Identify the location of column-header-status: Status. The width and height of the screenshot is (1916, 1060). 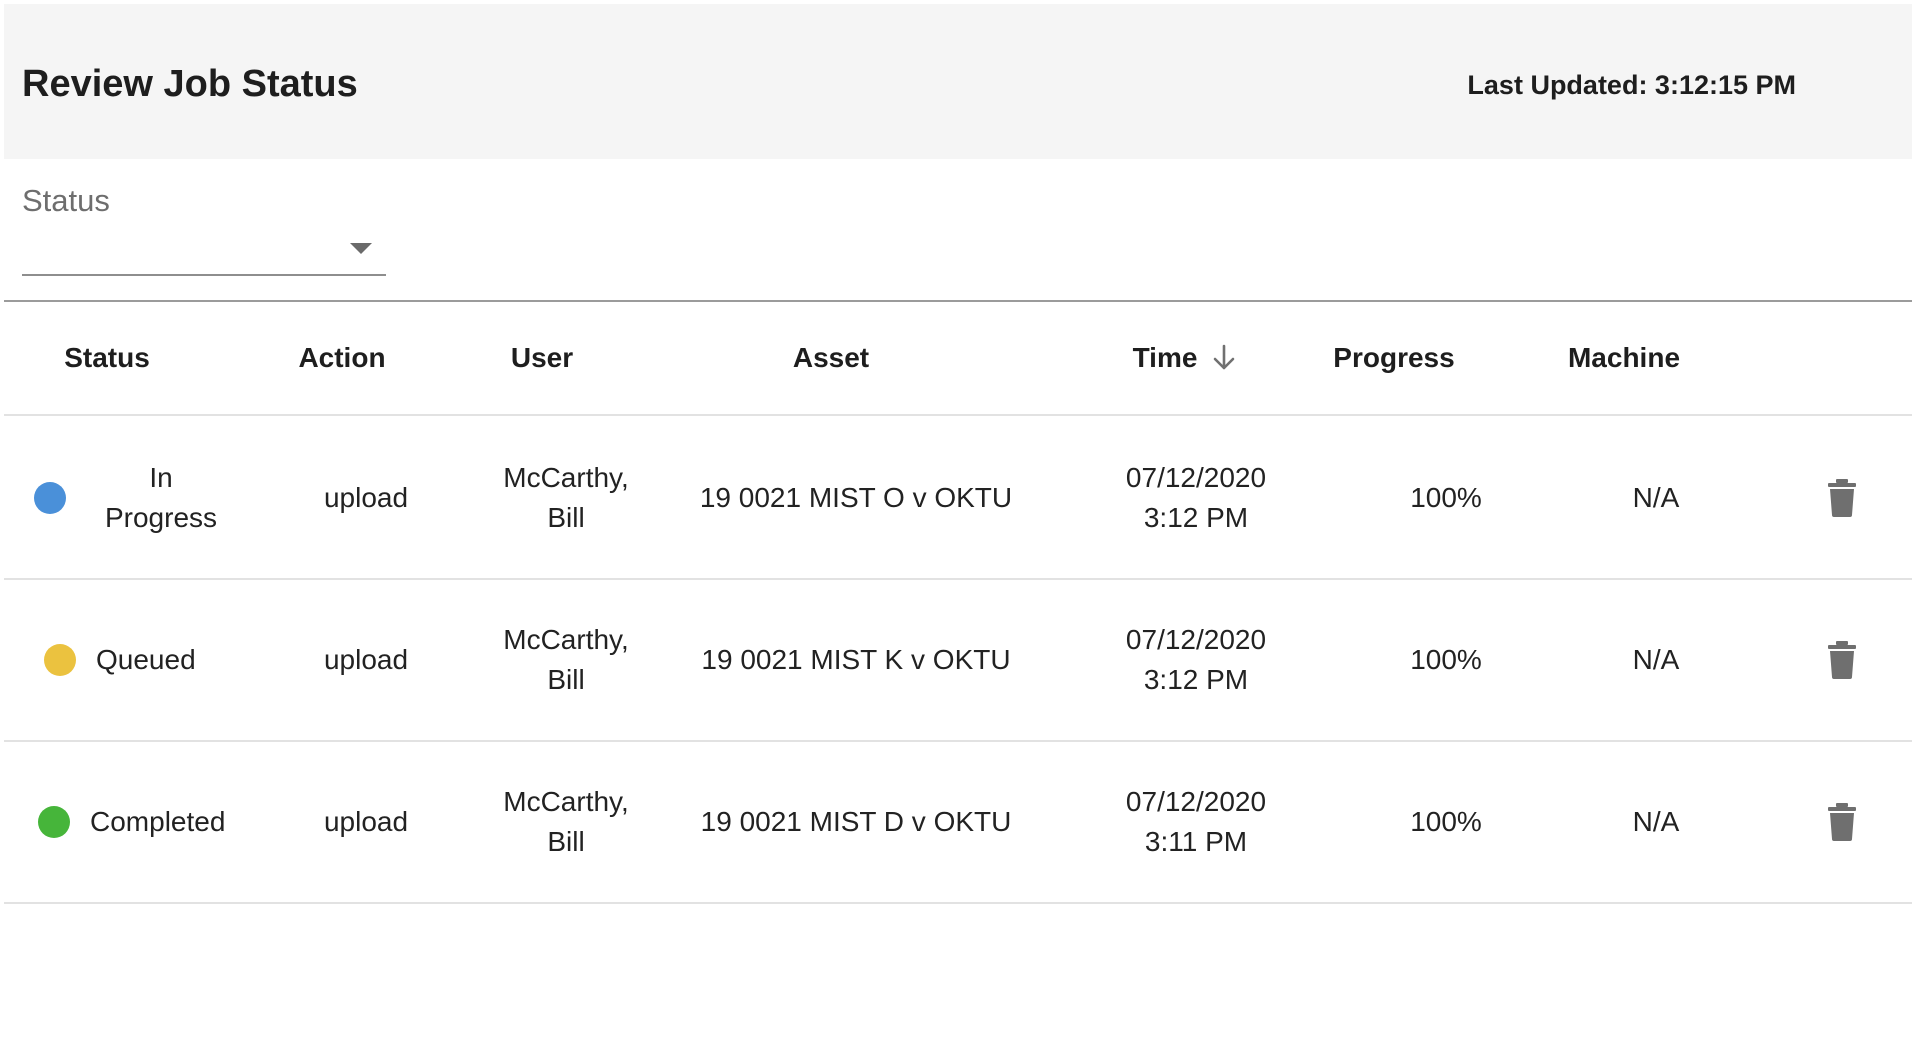
(107, 358).